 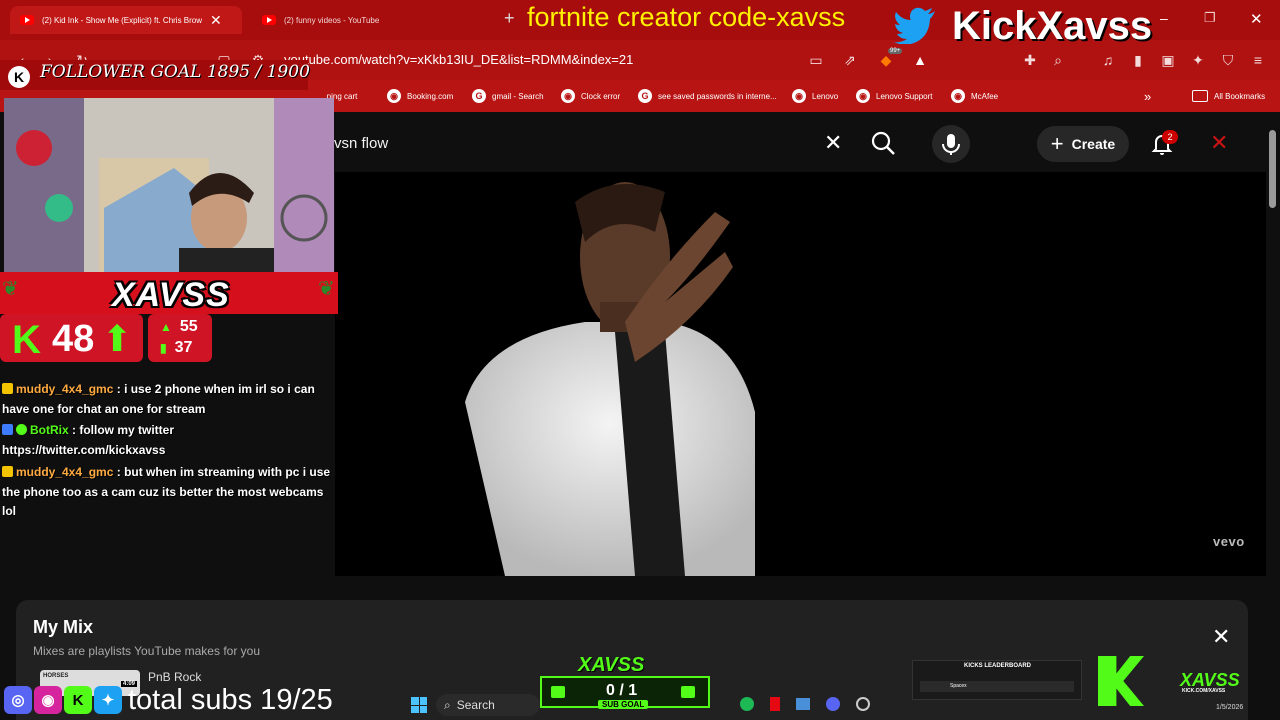 I want to click on bookmark-lenovo: ◉ Lenovo, so click(x=815, y=96).